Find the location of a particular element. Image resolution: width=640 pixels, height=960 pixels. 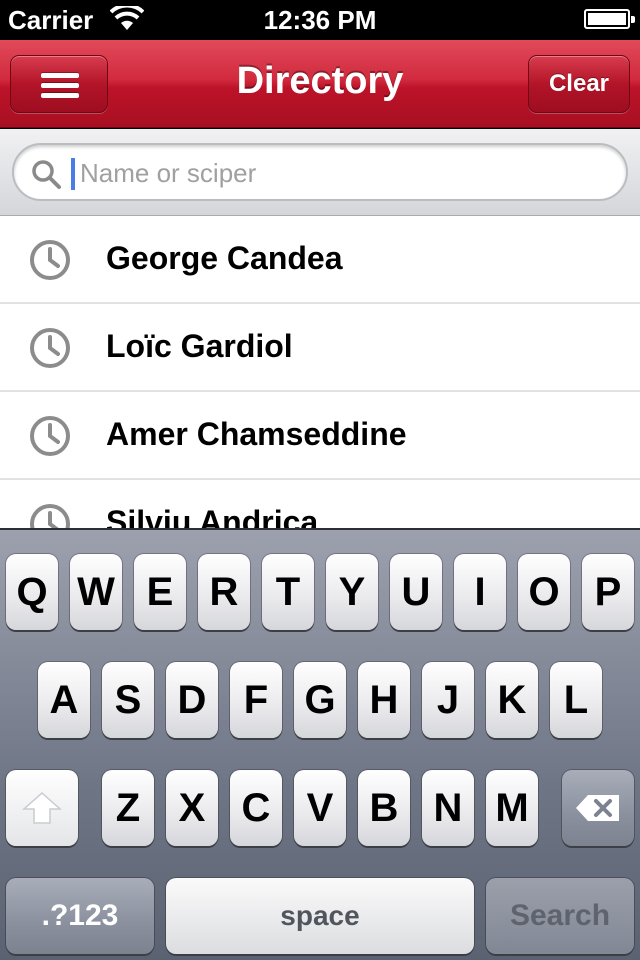

shift-key is located at coordinates (42, 808).